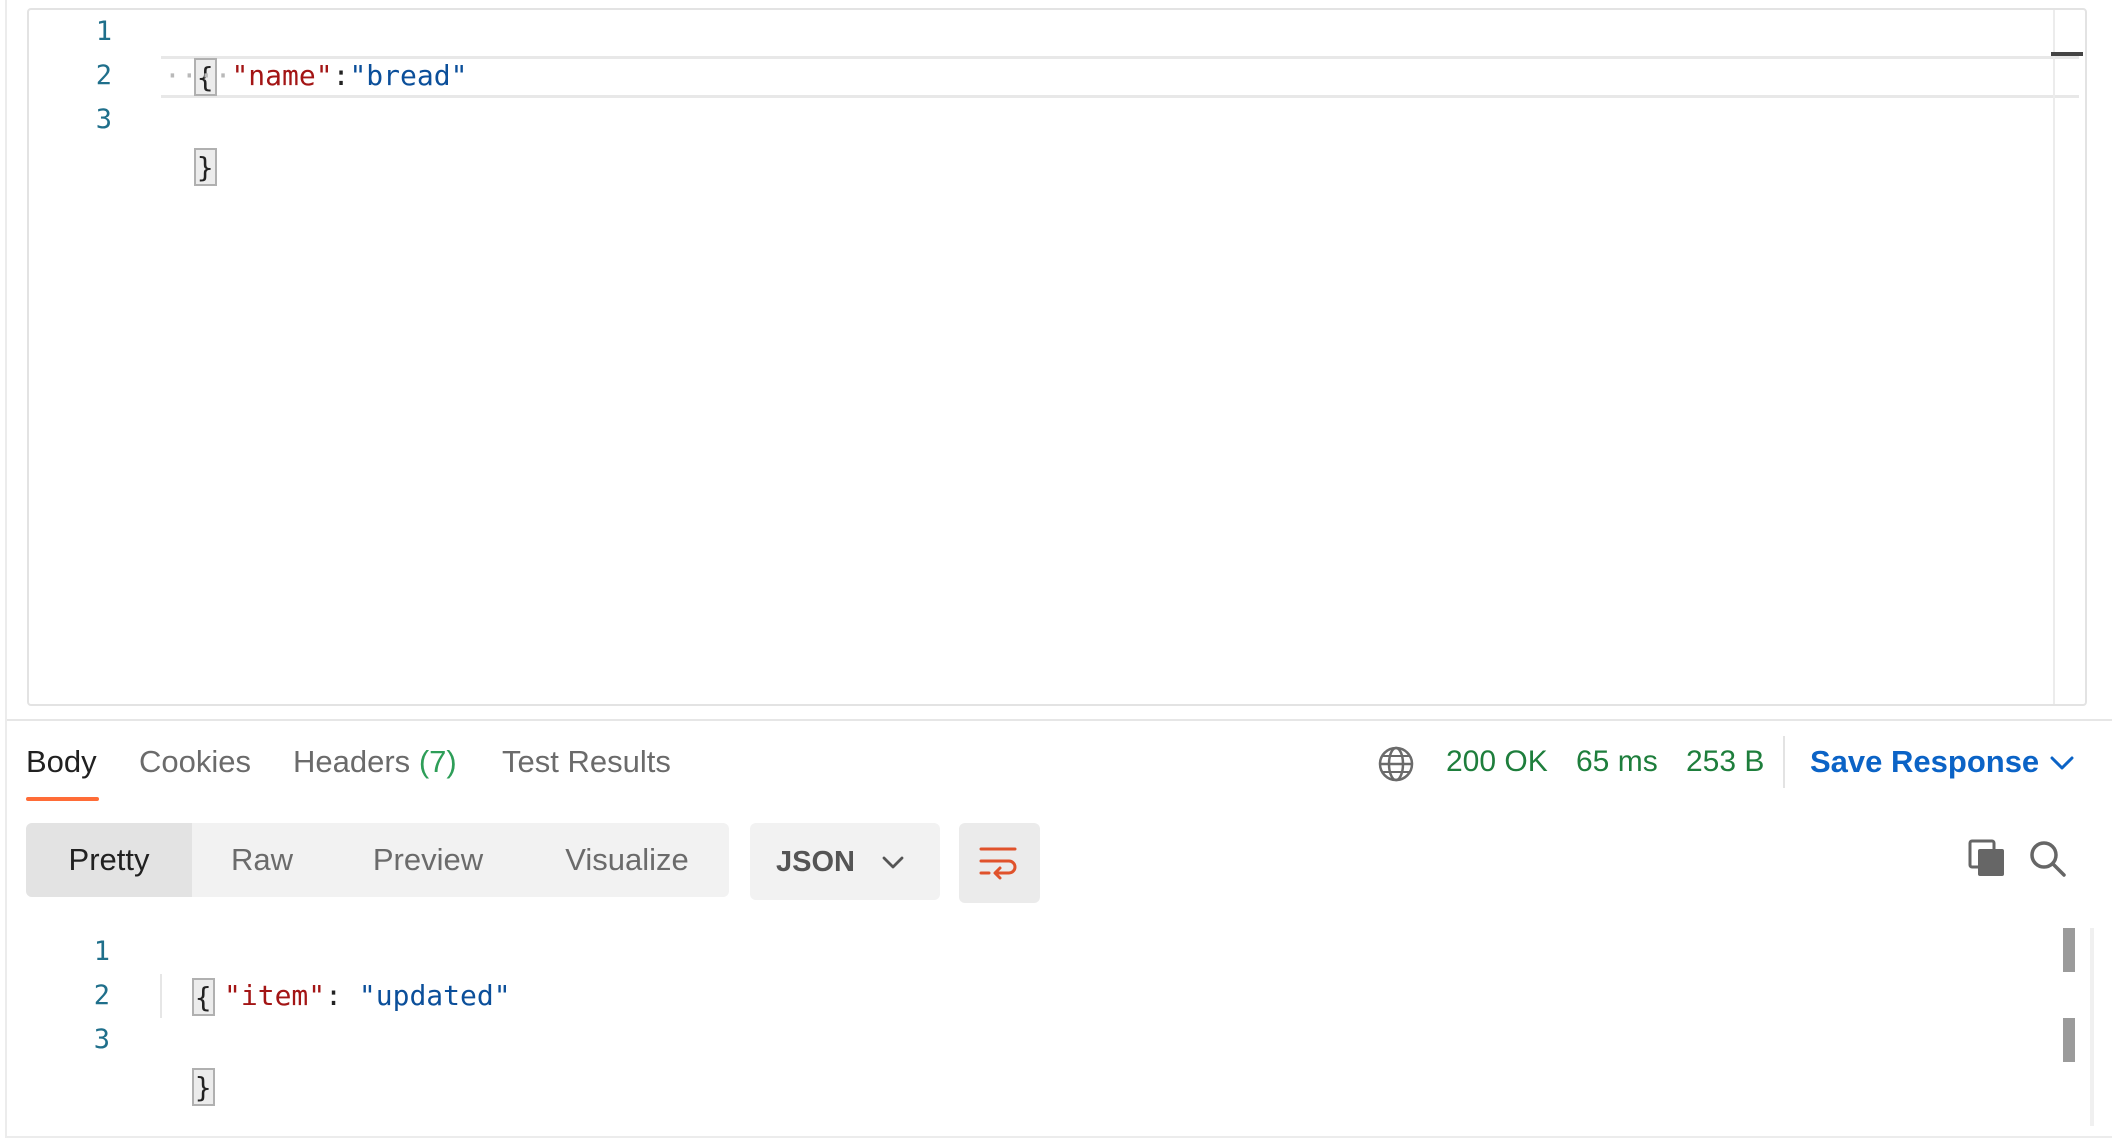 This screenshot has width=2112, height=1140. Describe the element at coordinates (262, 860) in the screenshot. I see `view-raw: Raw` at that location.